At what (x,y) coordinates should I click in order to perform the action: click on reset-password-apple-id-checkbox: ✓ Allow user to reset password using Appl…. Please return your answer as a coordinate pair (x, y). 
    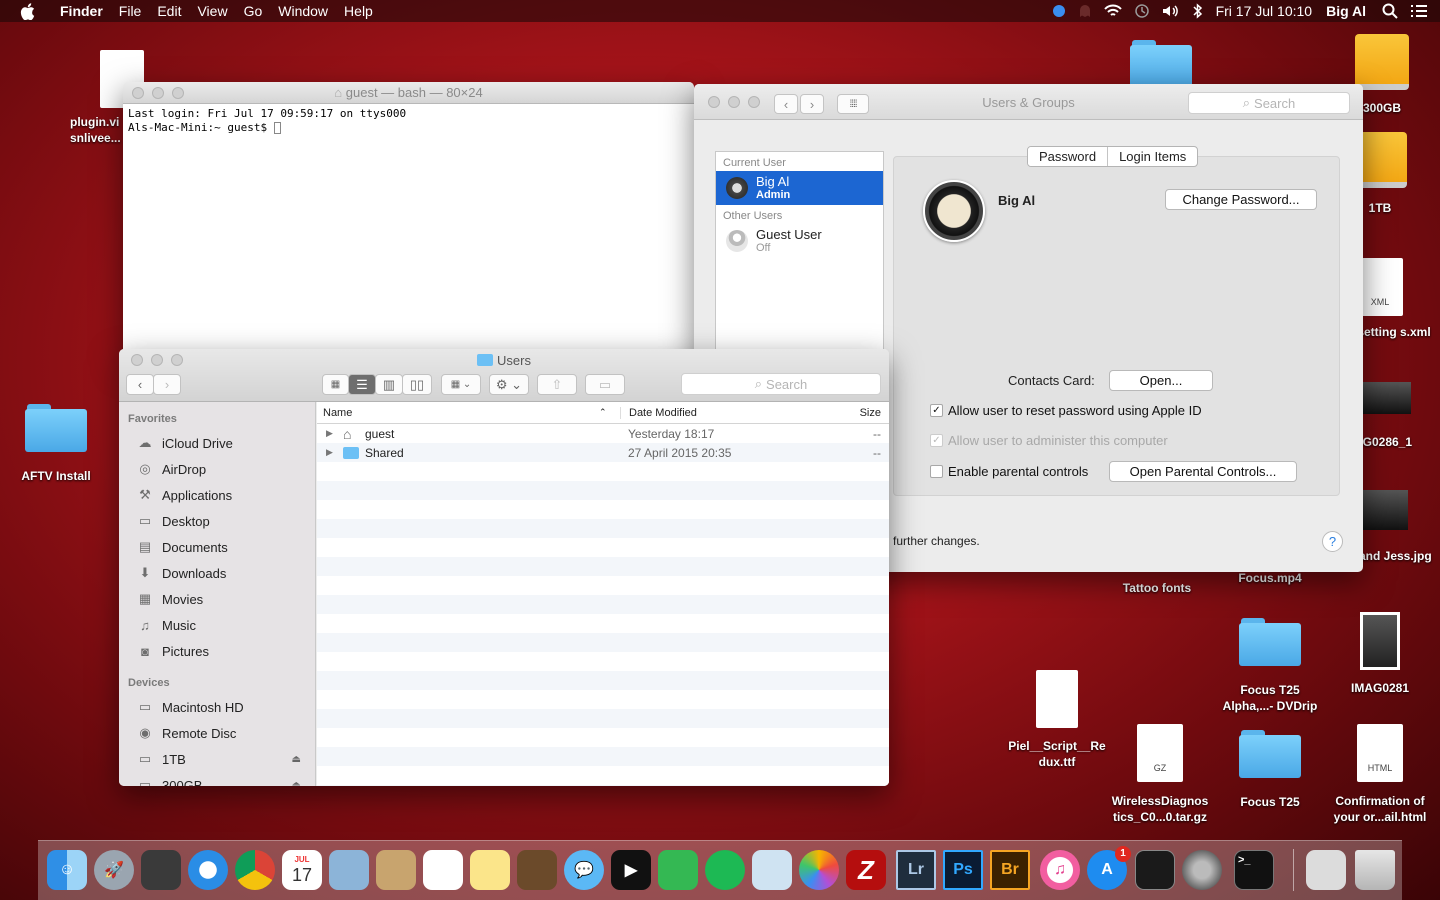
    Looking at the image, I should click on (1066, 410).